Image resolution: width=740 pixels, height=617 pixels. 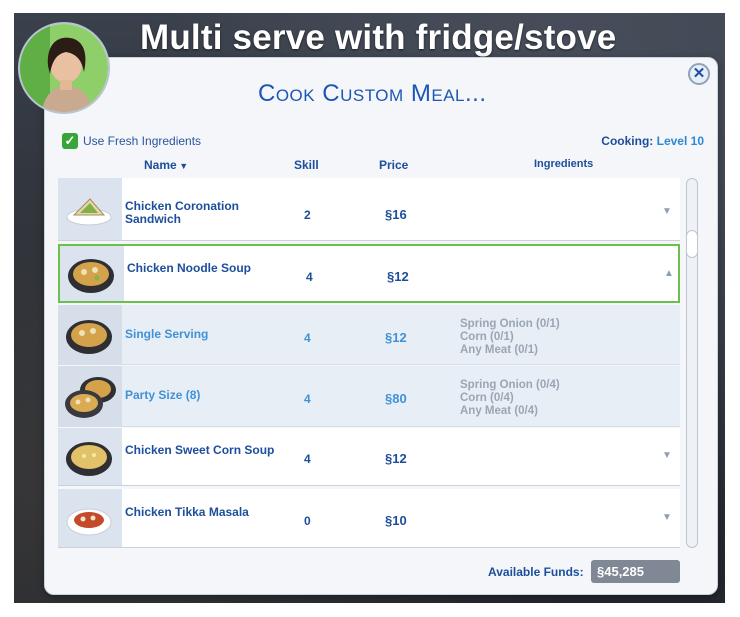 I want to click on recipe-row: Chicken Sweet Corn Soup 4 §12 ▼, so click(x=369, y=457).